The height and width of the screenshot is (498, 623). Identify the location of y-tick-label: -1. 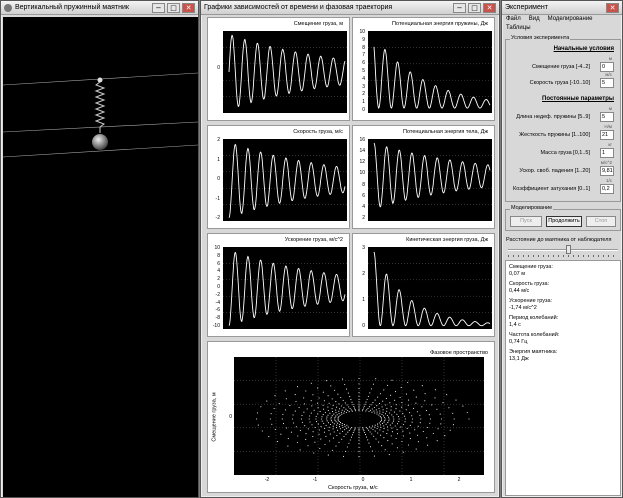
(217, 198).